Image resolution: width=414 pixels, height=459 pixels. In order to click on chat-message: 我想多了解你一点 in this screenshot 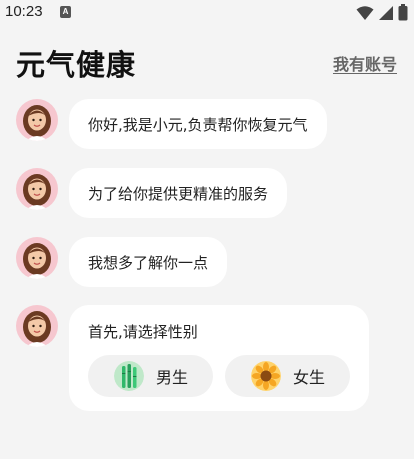, I will do `click(122, 262)`.